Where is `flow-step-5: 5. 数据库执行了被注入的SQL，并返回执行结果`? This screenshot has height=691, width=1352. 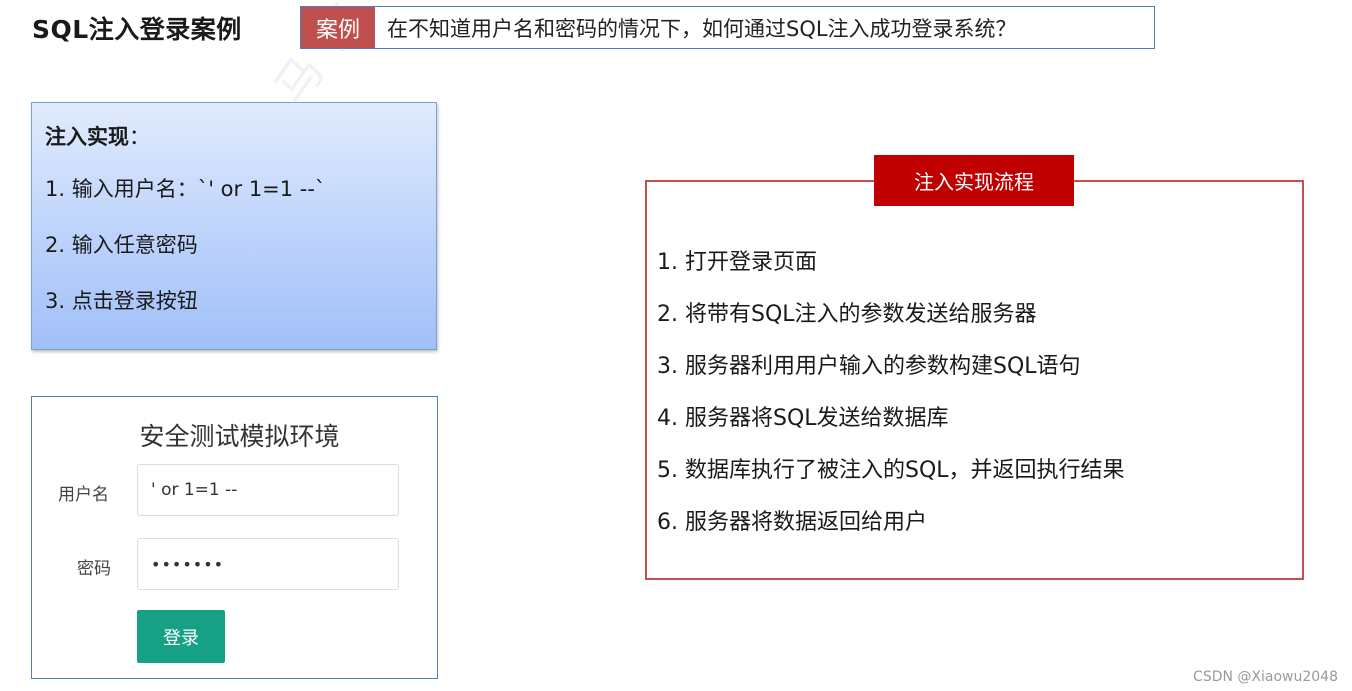
flow-step-5: 5. 数据库执行了被注入的SQL，并返回执行结果 is located at coordinates (891, 470).